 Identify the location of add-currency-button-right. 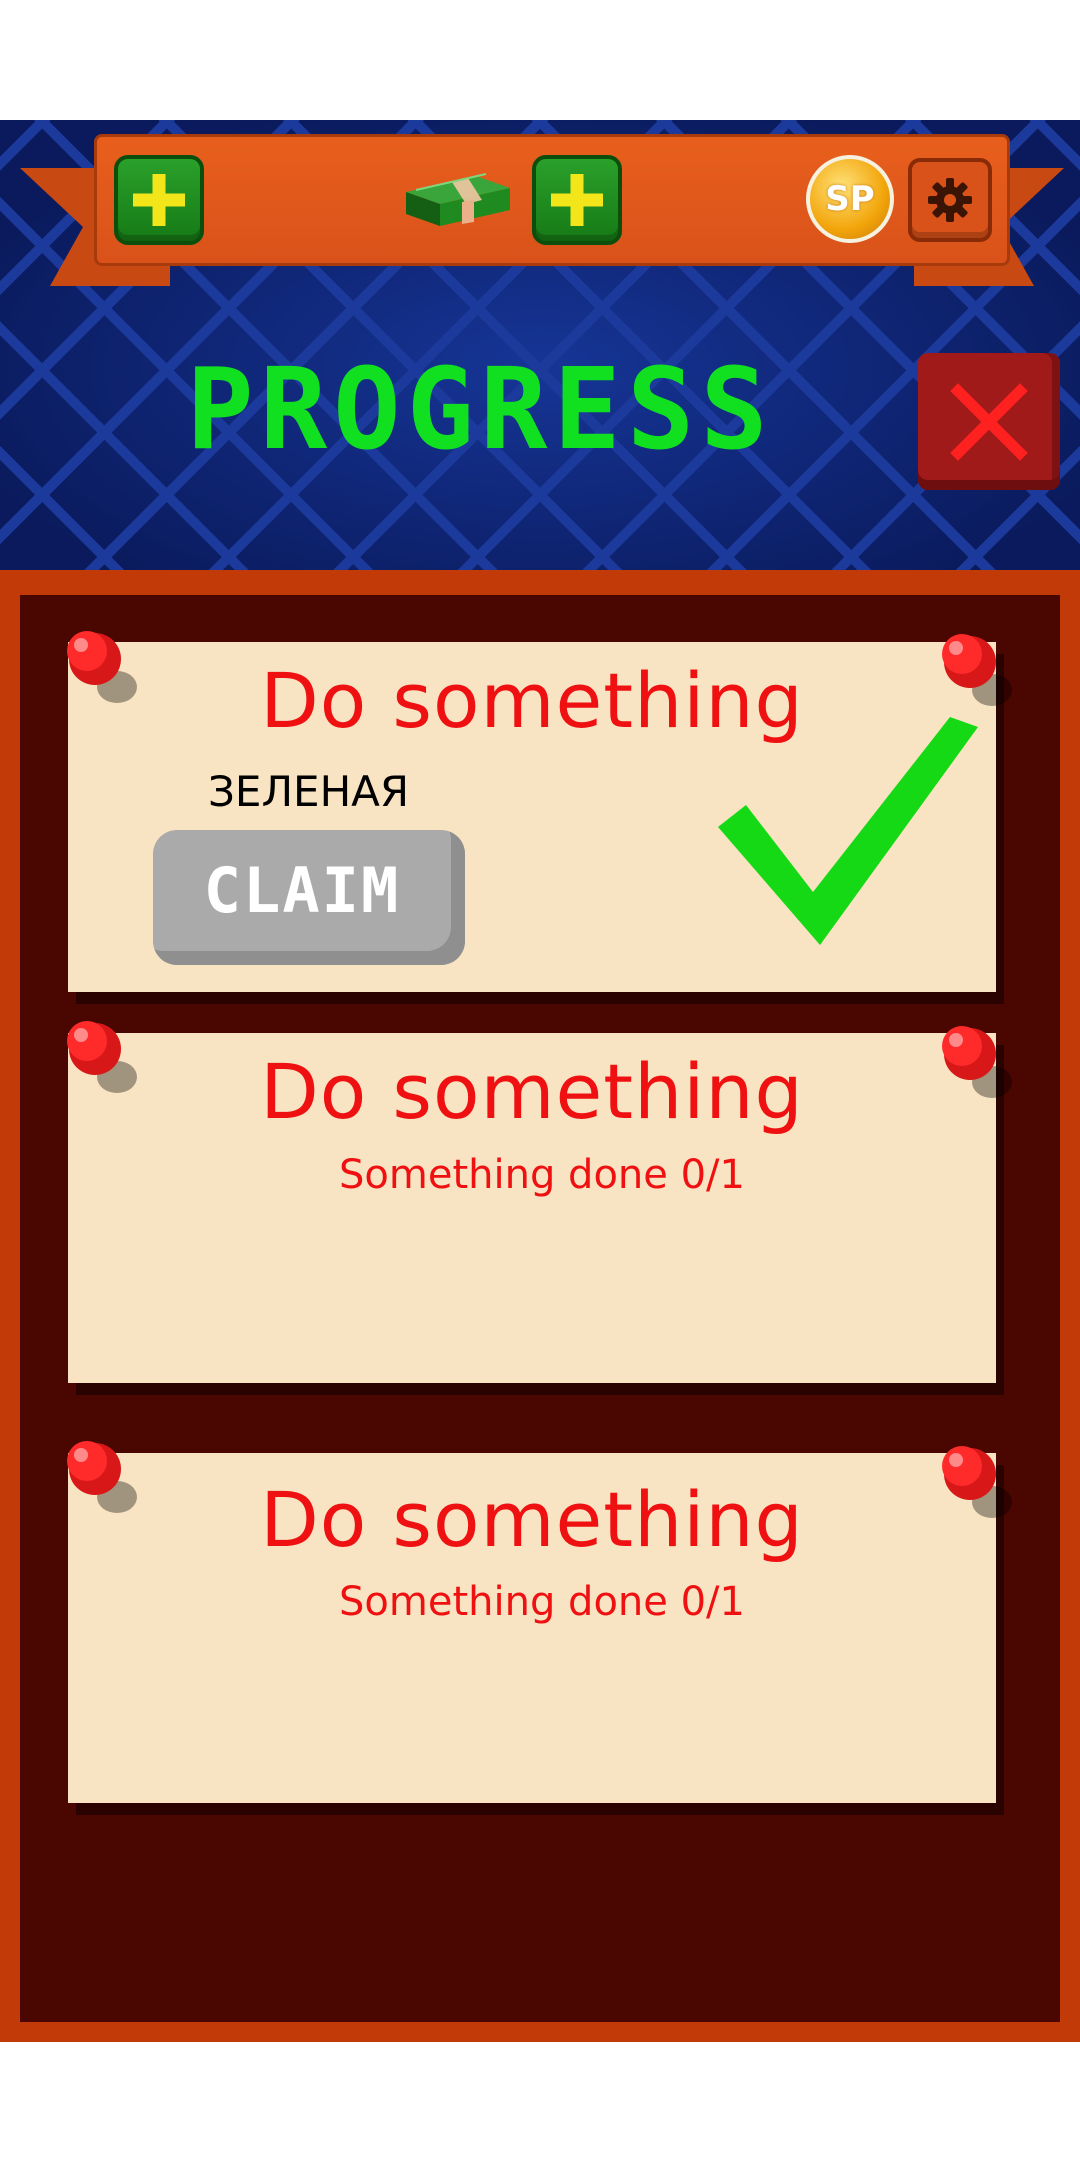
(577, 200).